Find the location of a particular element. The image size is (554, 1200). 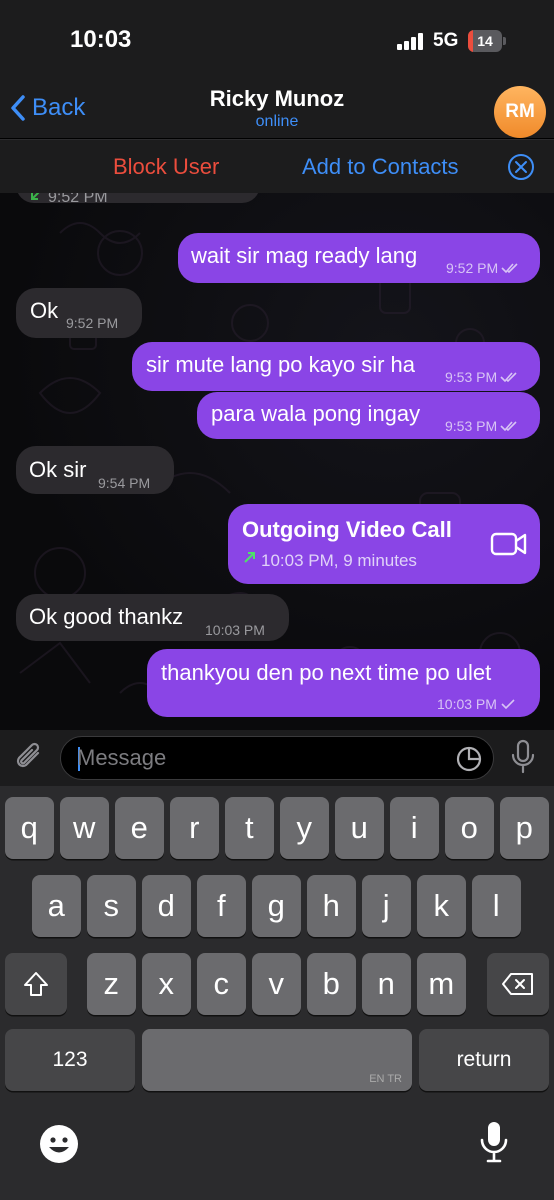

key-k: k is located at coordinates (441, 906).